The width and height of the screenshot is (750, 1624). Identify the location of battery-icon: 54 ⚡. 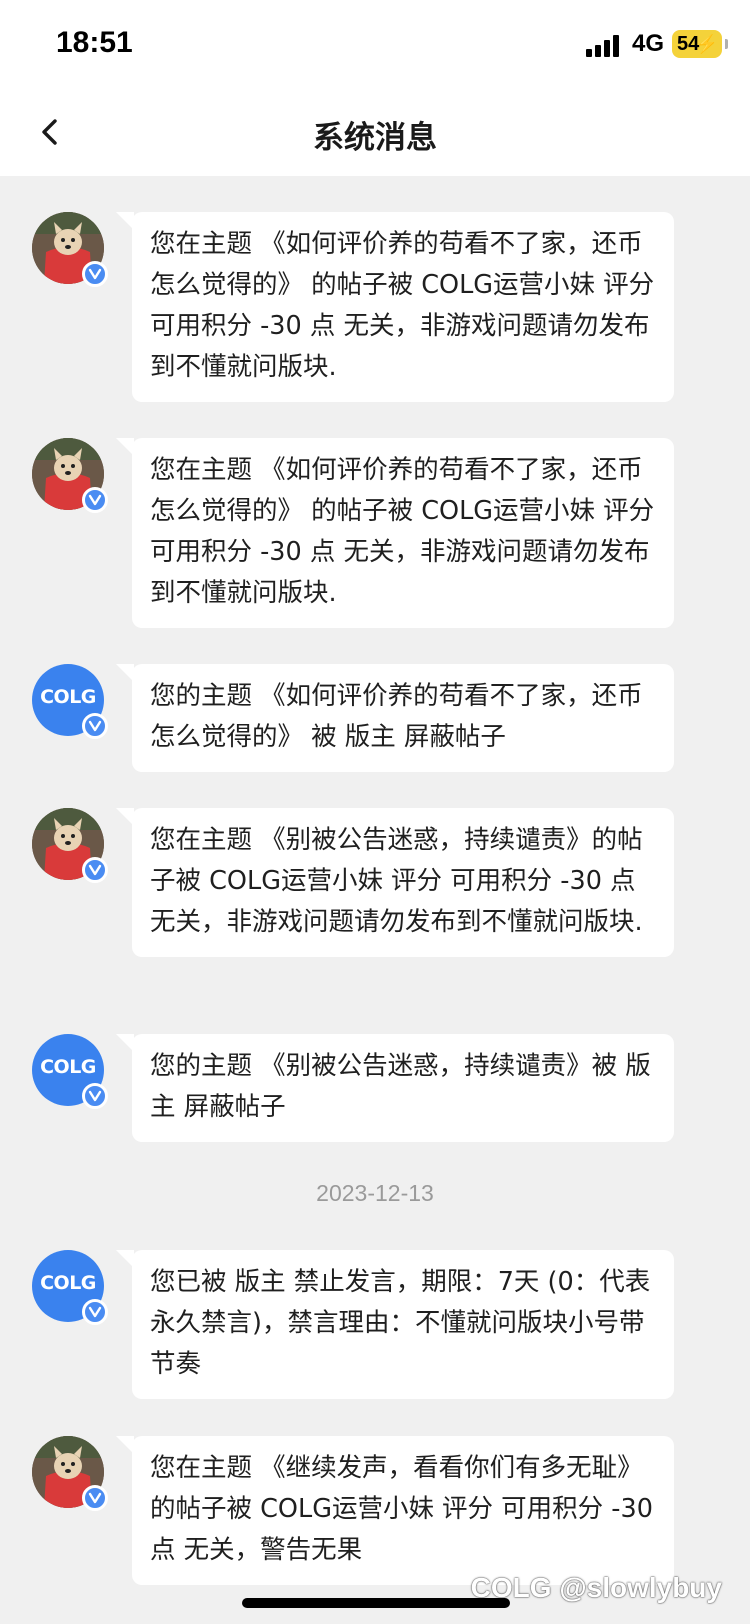
(700, 44).